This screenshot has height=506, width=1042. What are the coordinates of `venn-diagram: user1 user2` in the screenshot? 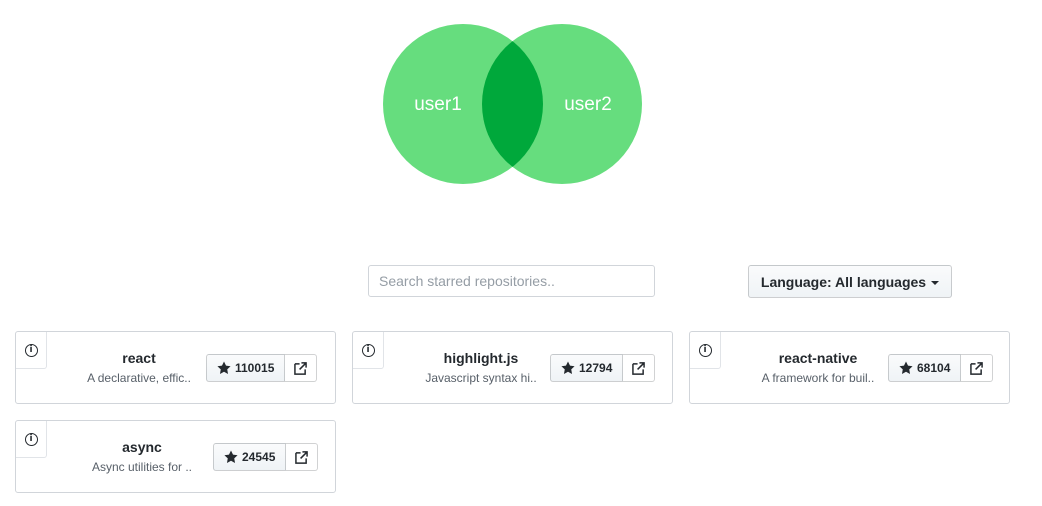 It's located at (512, 104).